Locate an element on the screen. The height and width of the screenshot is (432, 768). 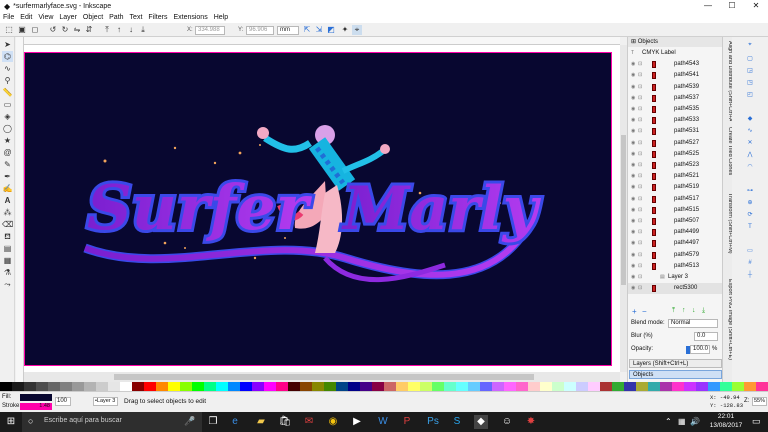
stroke-swatch: 1.48 is located at coordinates (36, 406).